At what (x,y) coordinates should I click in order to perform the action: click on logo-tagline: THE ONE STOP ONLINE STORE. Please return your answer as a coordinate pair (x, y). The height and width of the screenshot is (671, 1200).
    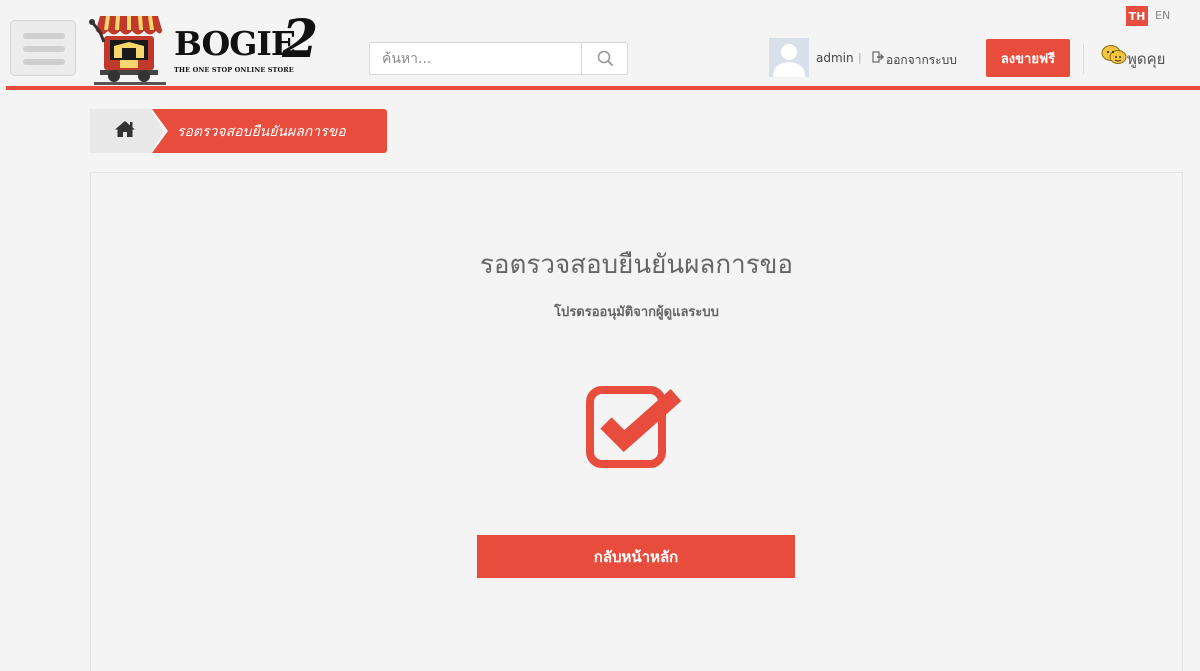
    Looking at the image, I should click on (234, 70).